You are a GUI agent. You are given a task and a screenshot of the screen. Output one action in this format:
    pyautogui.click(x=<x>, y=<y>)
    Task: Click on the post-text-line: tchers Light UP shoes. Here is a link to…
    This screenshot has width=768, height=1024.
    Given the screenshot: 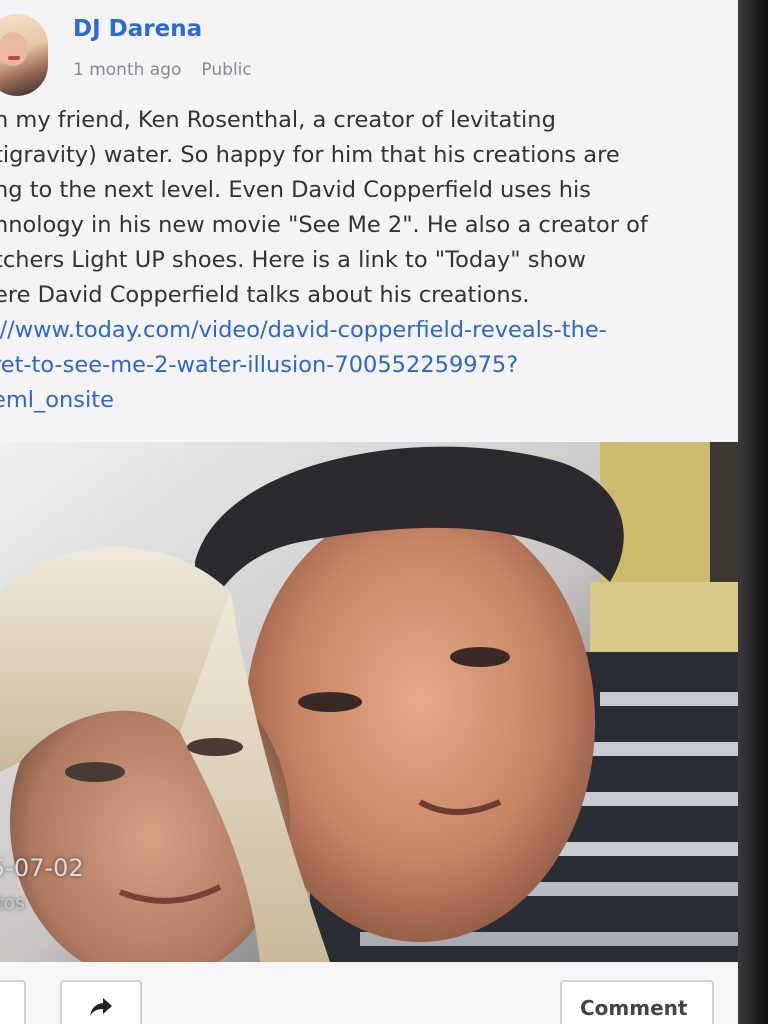 What is the action you would take?
    pyautogui.click(x=293, y=260)
    